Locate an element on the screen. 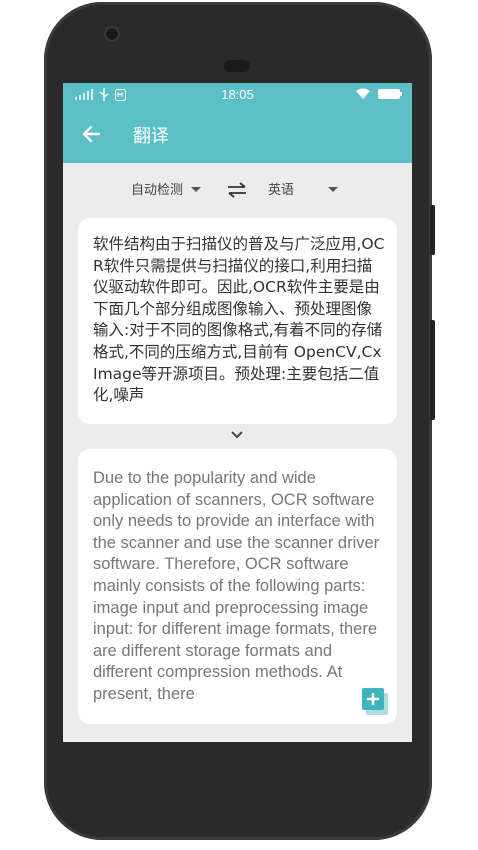 Image resolution: width=478 pixels, height=850 pixels. page-title: 翻译 is located at coordinates (151, 136).